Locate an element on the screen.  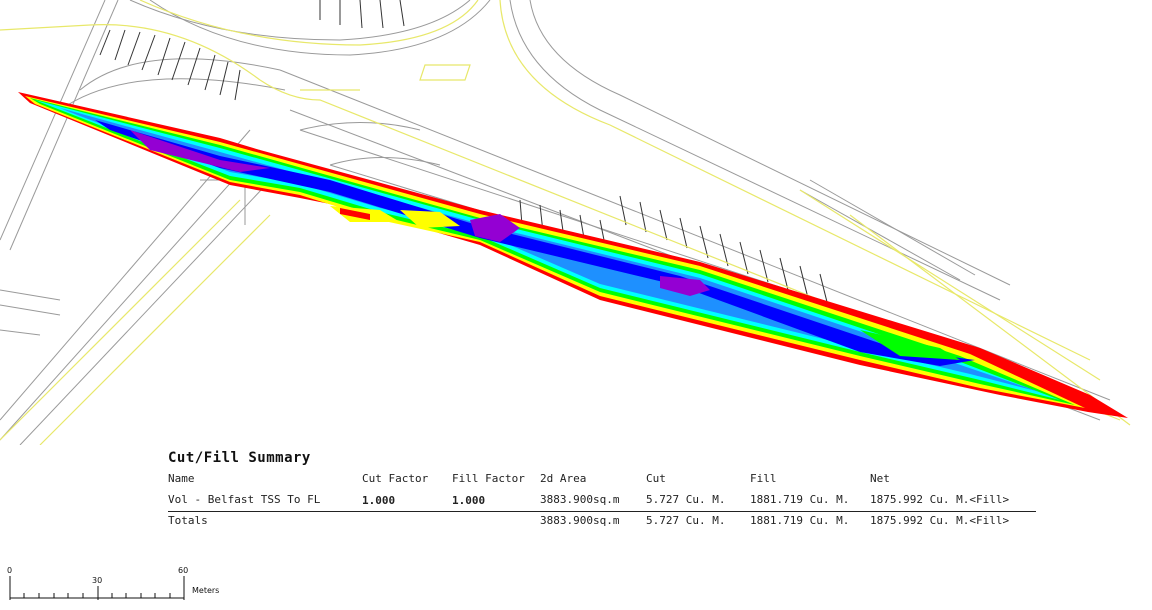
totals-net: 1875.992 Cu. M.<Fill> is located at coordinates (940, 520).